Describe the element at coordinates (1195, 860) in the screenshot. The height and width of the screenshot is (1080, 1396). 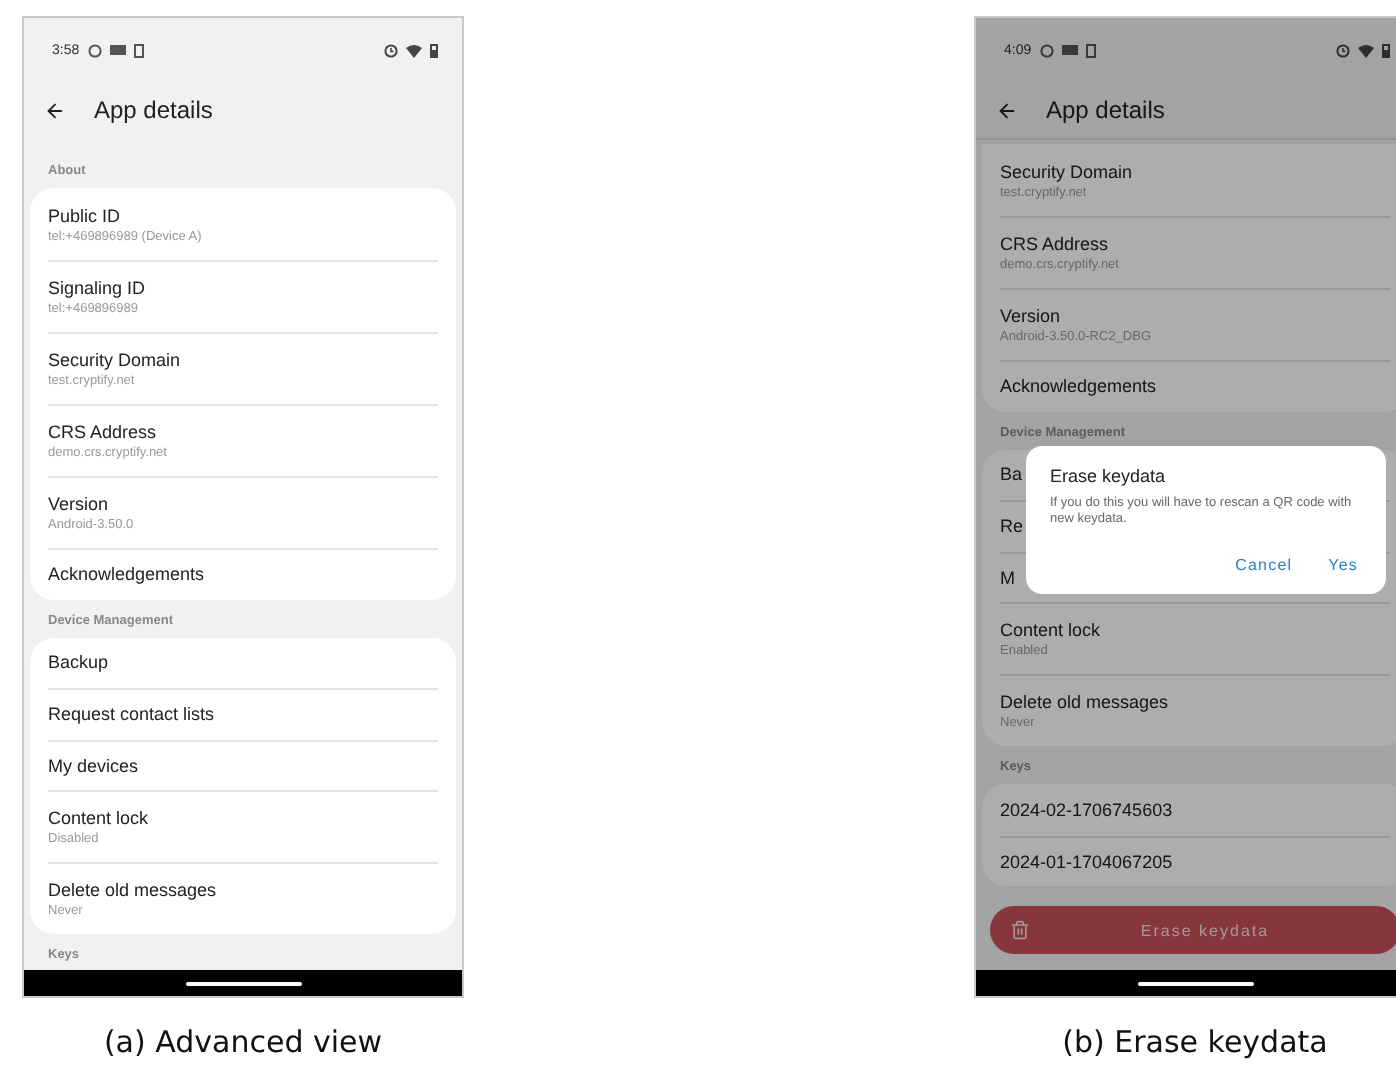
I see `settings-item: 2024-01-1704067205` at that location.